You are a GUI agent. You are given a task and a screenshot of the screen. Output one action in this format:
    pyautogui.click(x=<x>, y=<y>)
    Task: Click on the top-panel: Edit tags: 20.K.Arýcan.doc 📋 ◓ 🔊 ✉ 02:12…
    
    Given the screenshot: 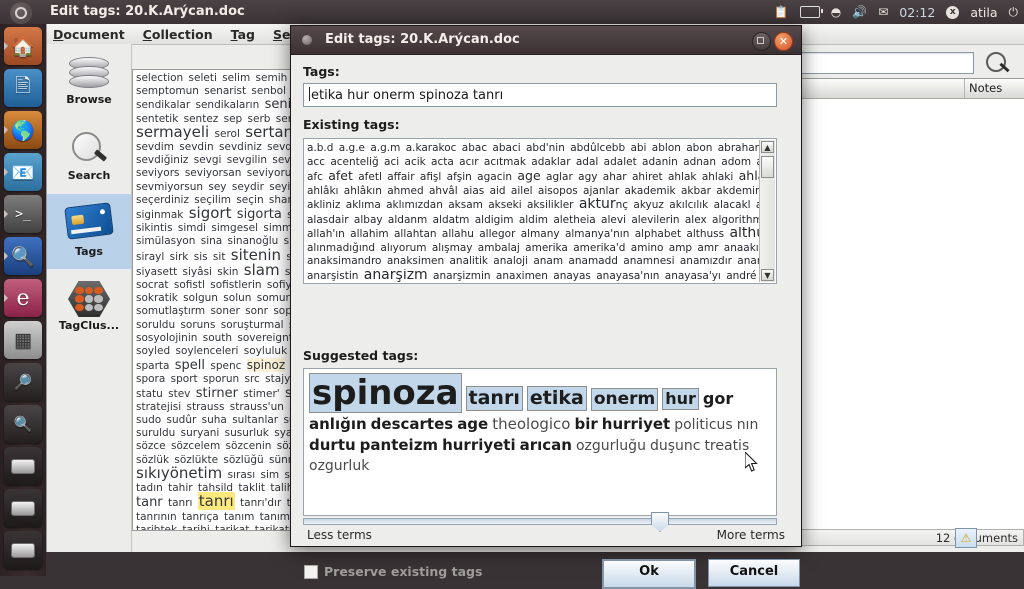 What is the action you would take?
    pyautogui.click(x=512, y=12)
    